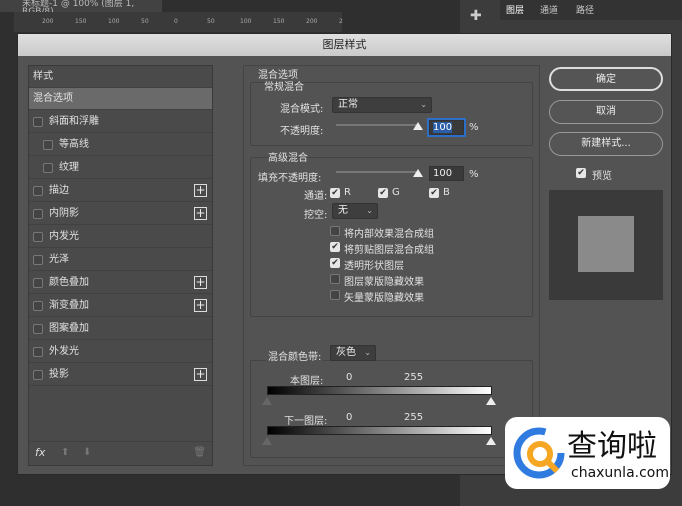 The width and height of the screenshot is (682, 506). I want to click on fx-button: fx, so click(40, 452).